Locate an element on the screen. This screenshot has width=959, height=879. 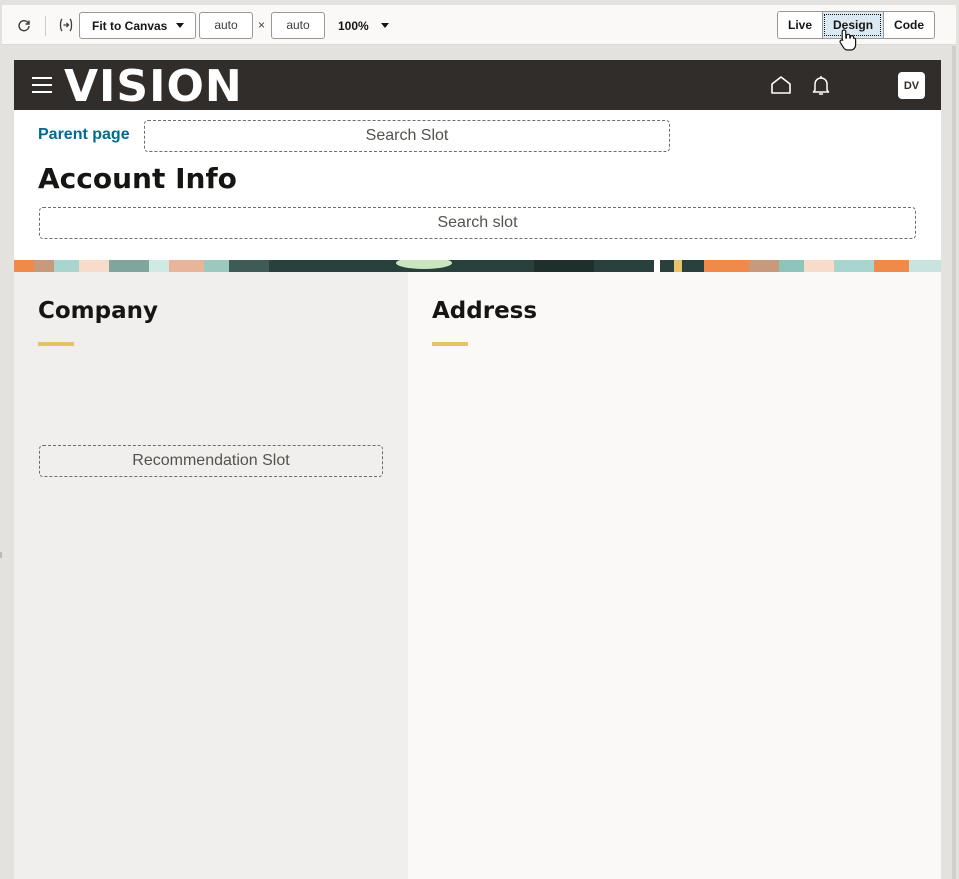
app-header: VISION DV is located at coordinates (477, 86).